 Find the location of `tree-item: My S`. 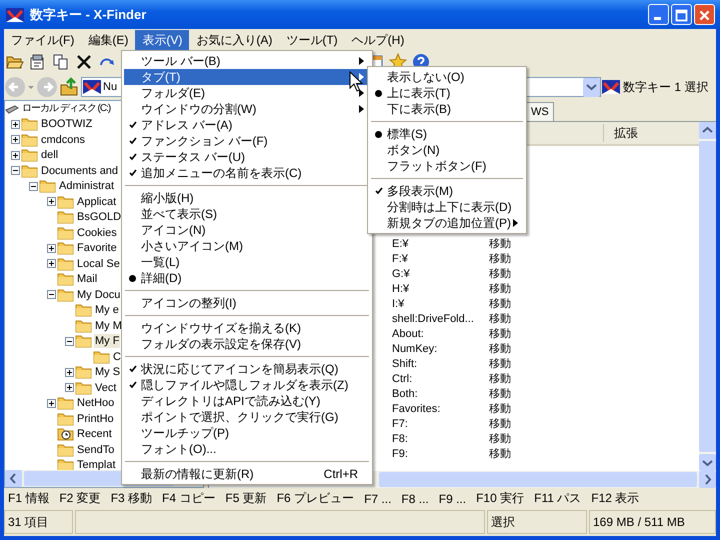

tree-item: My S is located at coordinates (108, 372).